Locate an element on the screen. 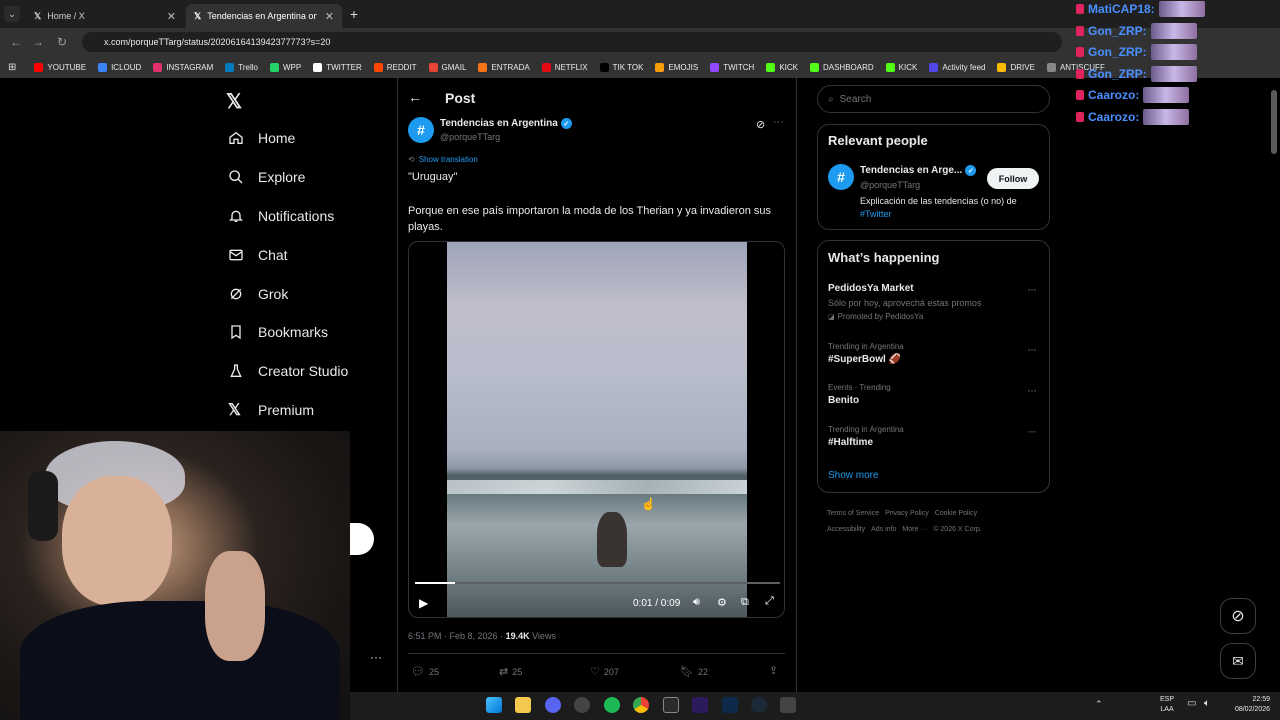 The width and height of the screenshot is (1280, 720). bookmark-item: INSTAGRAM is located at coordinates (183, 67).